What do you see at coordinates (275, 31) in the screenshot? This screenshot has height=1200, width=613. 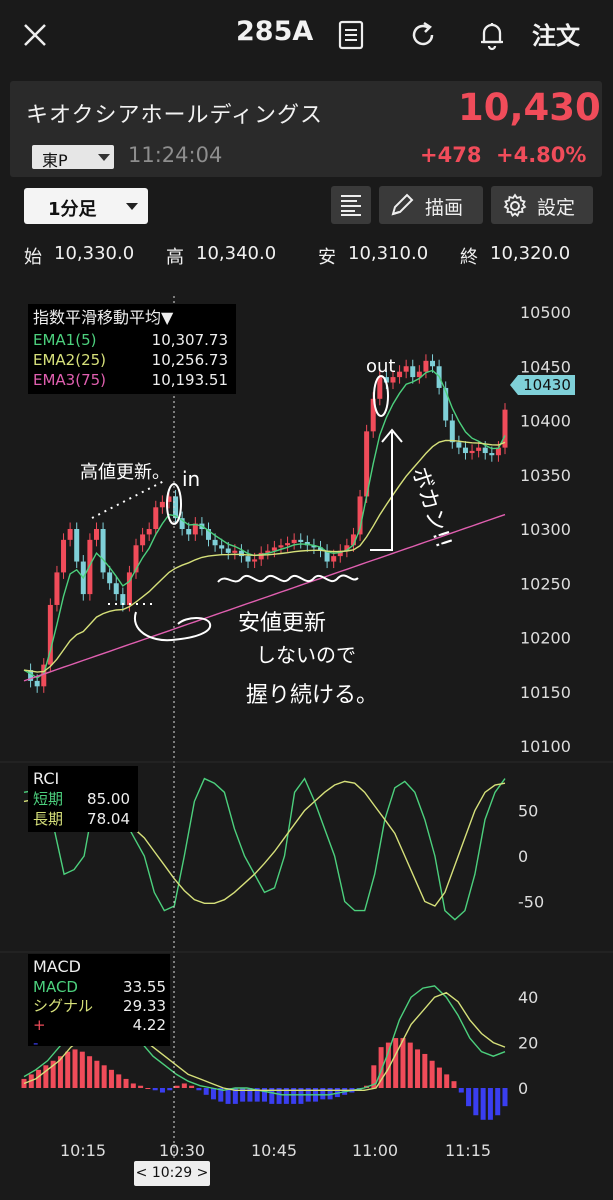 I see `ticker-code: 285A` at bounding box center [275, 31].